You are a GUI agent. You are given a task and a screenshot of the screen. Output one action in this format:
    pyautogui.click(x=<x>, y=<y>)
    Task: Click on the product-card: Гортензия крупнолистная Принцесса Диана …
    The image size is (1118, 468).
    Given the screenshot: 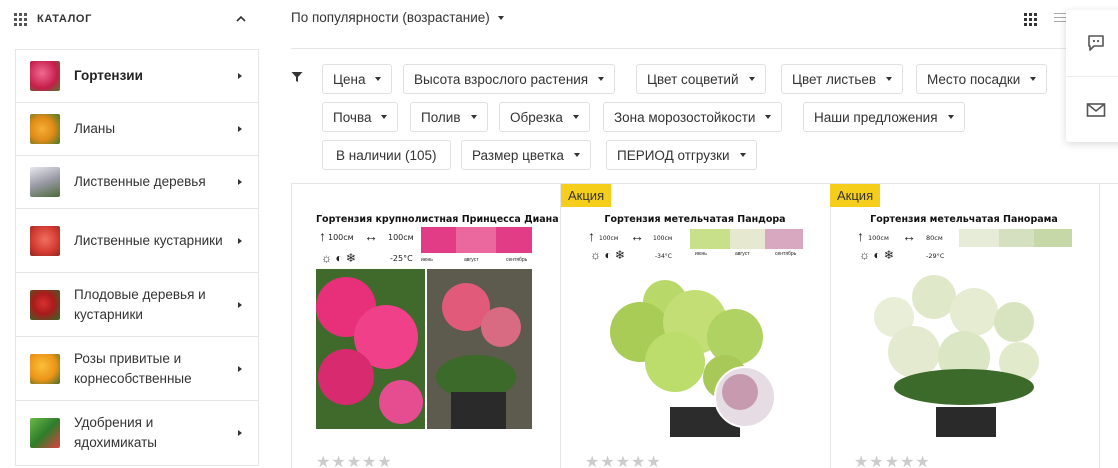 What is the action you would take?
    pyautogui.click(x=426, y=326)
    